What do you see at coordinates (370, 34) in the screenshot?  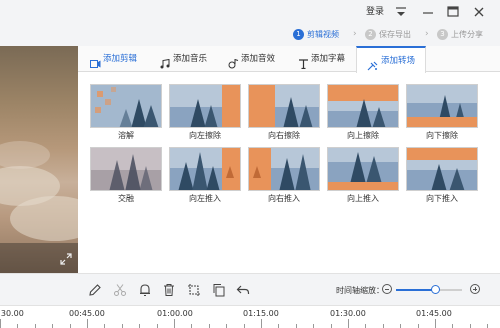 I see `step-number: 2` at bounding box center [370, 34].